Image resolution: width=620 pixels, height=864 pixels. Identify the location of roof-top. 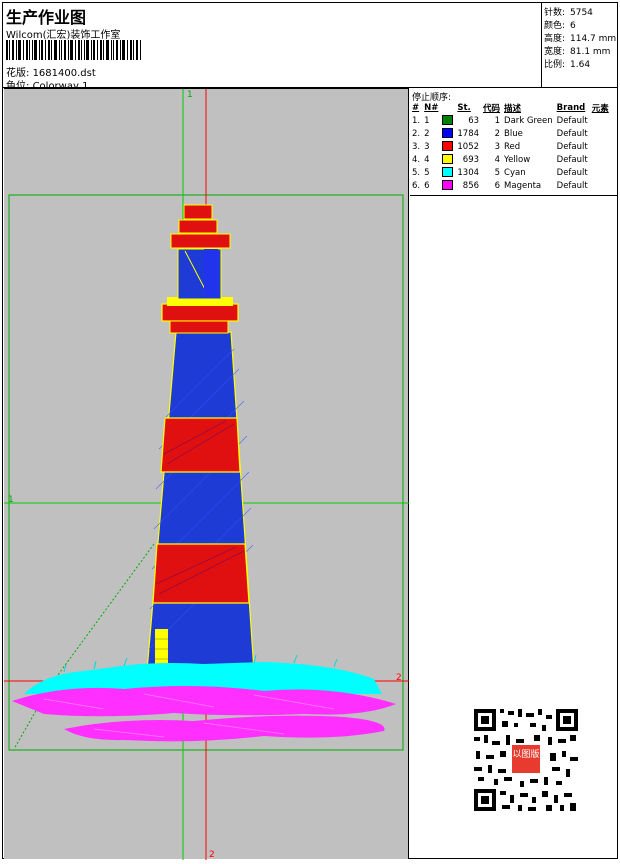
(198, 212).